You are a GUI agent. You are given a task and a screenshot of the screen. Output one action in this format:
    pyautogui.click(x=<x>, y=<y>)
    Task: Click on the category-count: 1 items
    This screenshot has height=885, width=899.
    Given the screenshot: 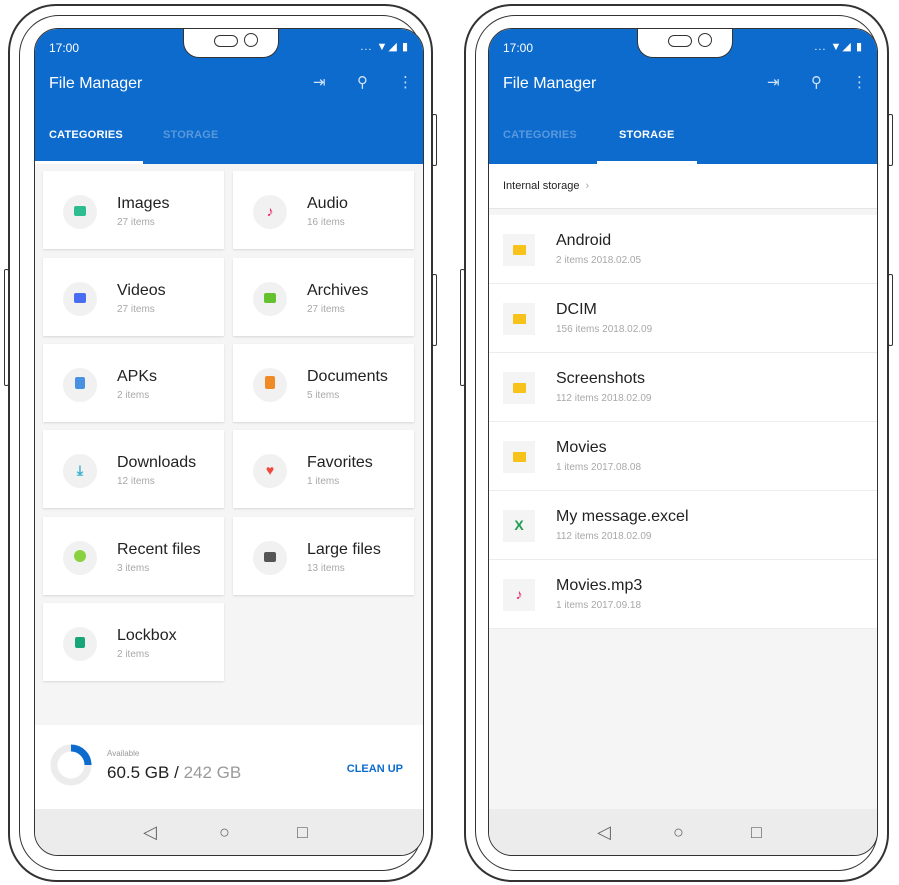 What is the action you would take?
    pyautogui.click(x=323, y=481)
    